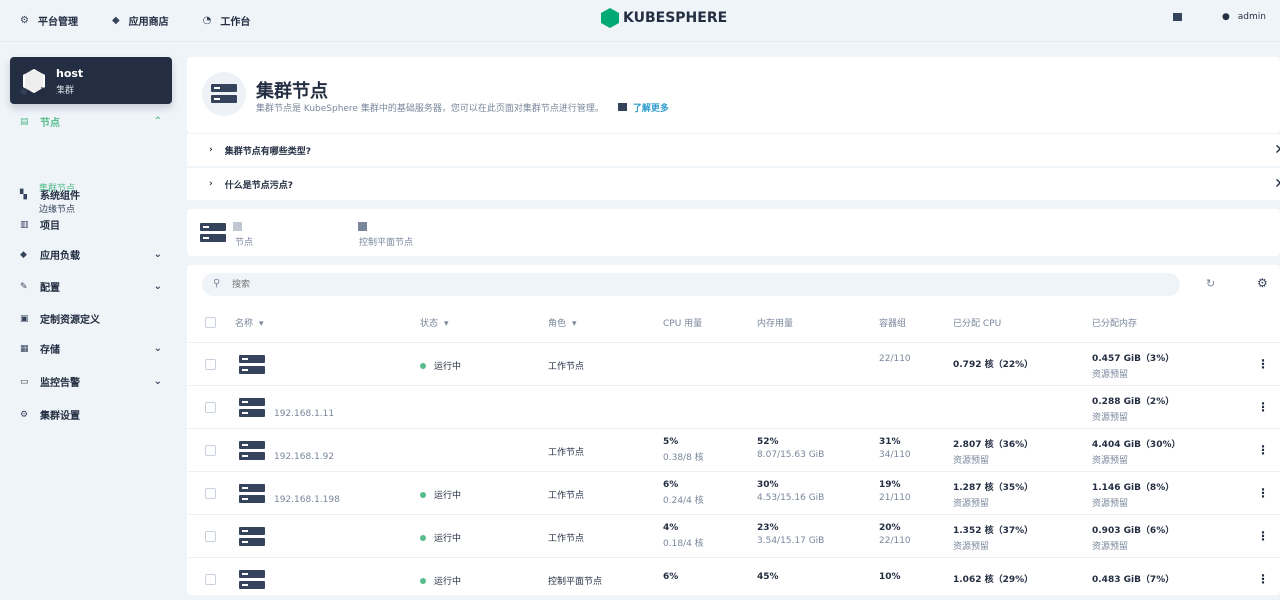 Image resolution: width=1280 pixels, height=600 pixels. What do you see at coordinates (60, 256) in the screenshot?
I see `sidebar-item-label: 应用负载` at bounding box center [60, 256].